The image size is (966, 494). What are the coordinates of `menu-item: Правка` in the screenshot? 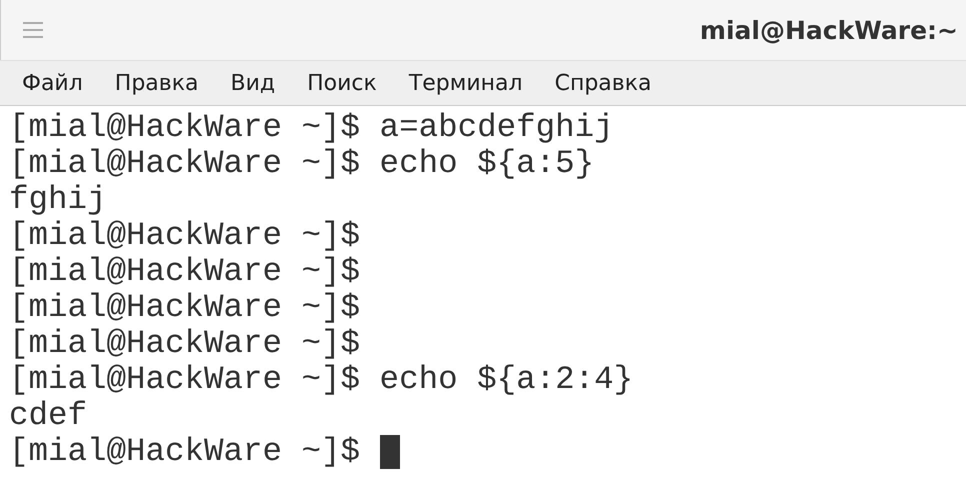 It's located at (156, 83).